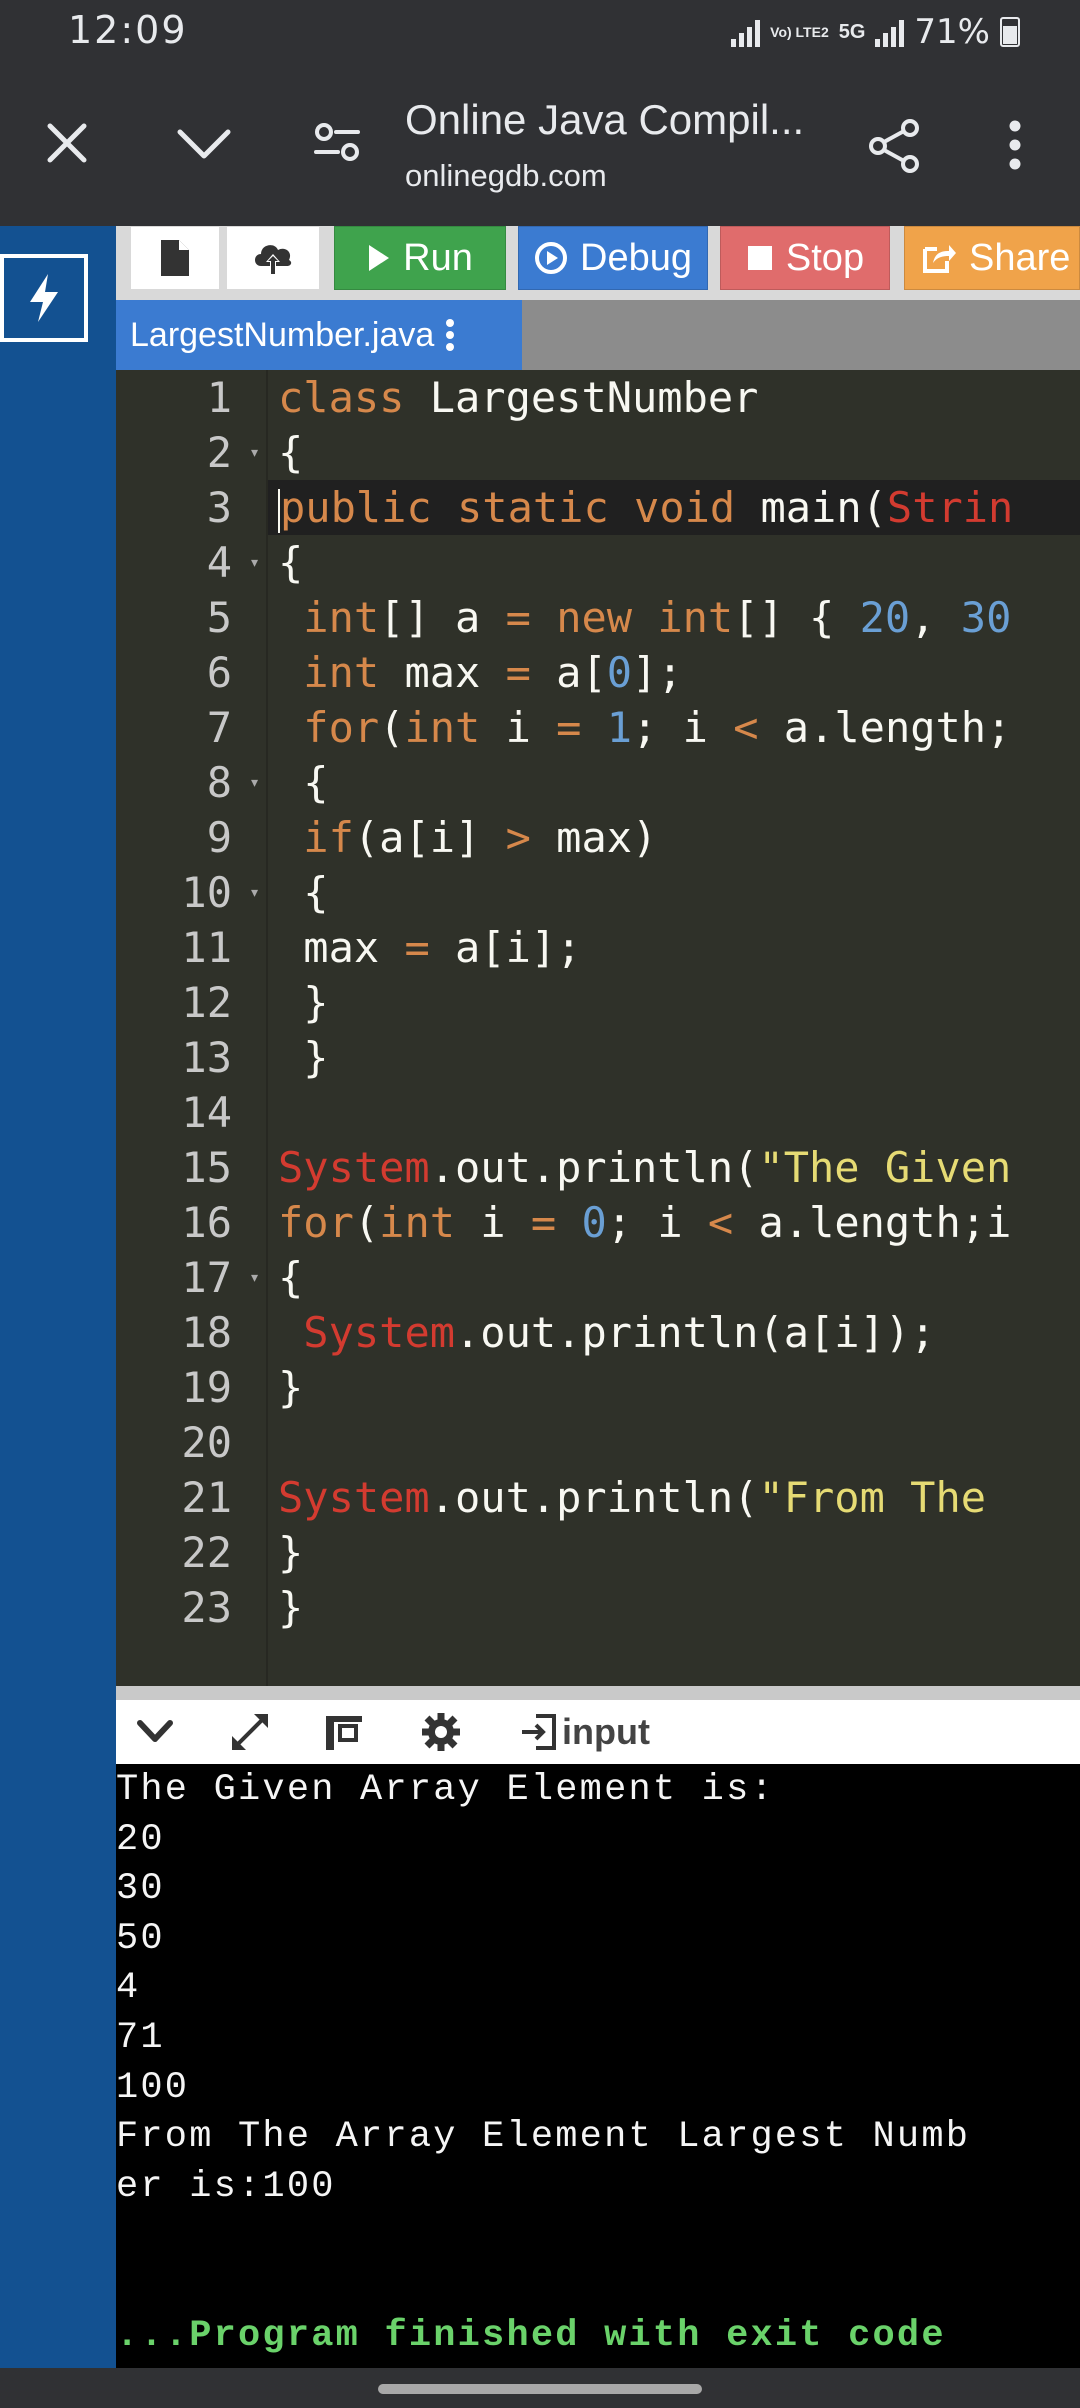 The width and height of the screenshot is (1080, 2408). Describe the element at coordinates (128, 1988) in the screenshot. I see `terminal-line: 4` at that location.